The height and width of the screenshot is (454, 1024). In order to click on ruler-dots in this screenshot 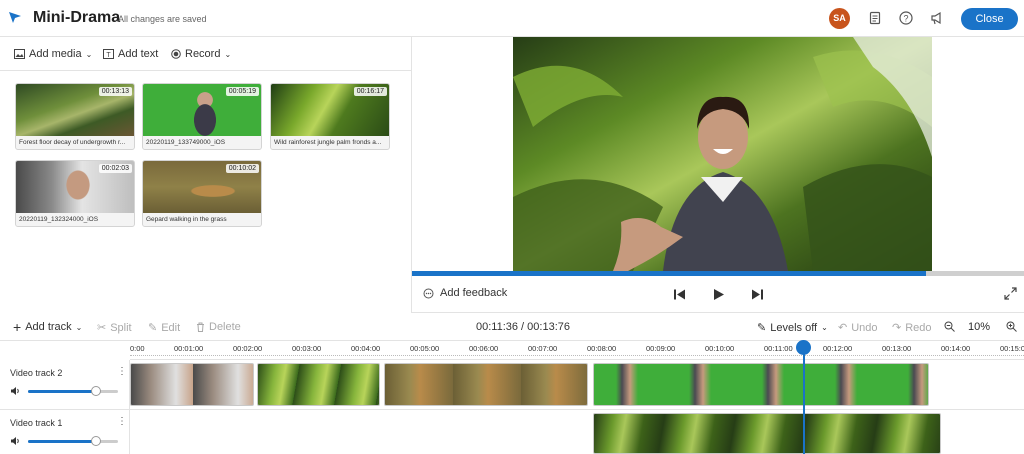, I will do `click(577, 355)`.